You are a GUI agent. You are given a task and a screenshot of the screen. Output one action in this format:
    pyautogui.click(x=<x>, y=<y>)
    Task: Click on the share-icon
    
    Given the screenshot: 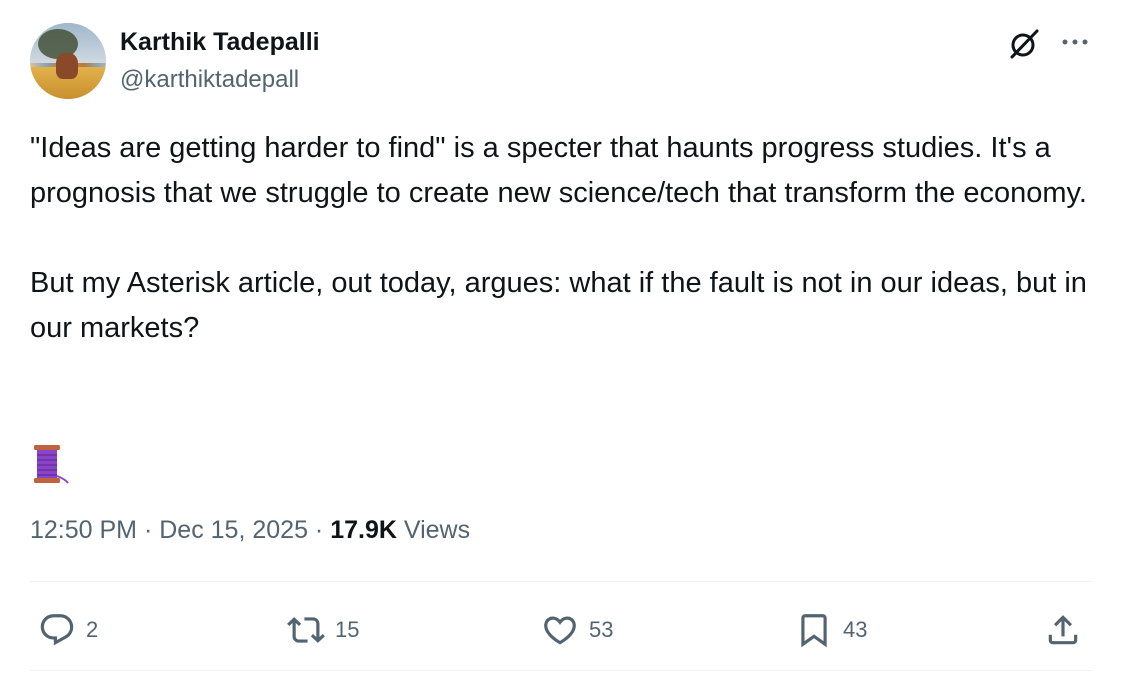 What is the action you would take?
    pyautogui.click(x=1063, y=630)
    